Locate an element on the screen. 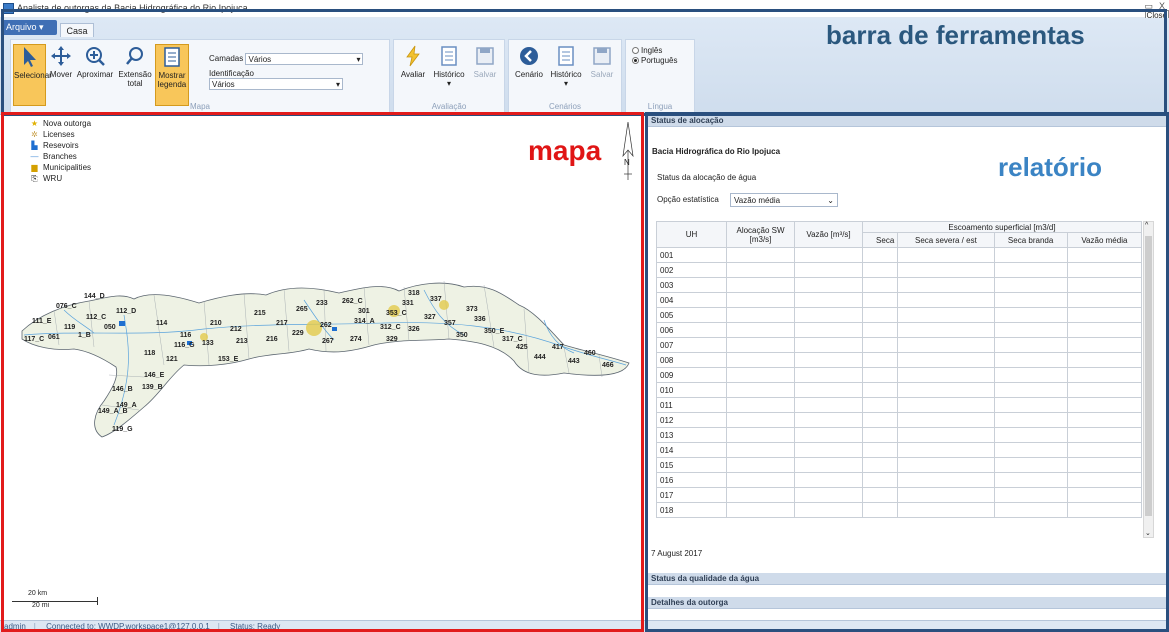 Image resolution: width=1169 pixels, height=632 pixels. toolbar-annotation-label: barra de ferramentas is located at coordinates (955, 35).